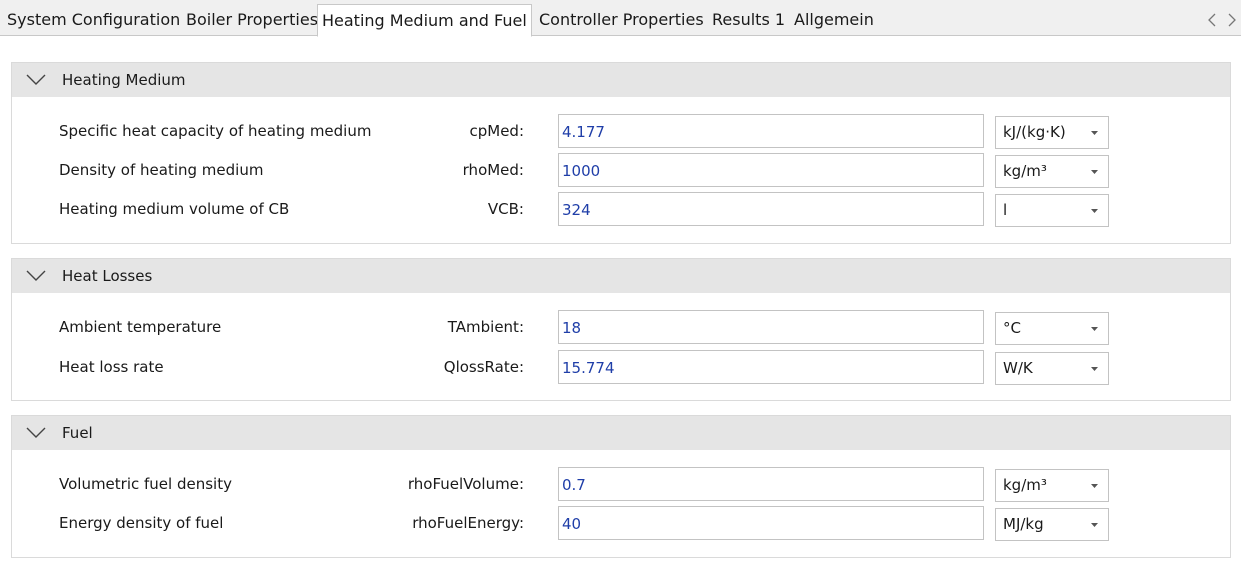 This screenshot has width=1241, height=571. What do you see at coordinates (174, 209) in the screenshot?
I see `field-label: Heating medium volume of CB` at bounding box center [174, 209].